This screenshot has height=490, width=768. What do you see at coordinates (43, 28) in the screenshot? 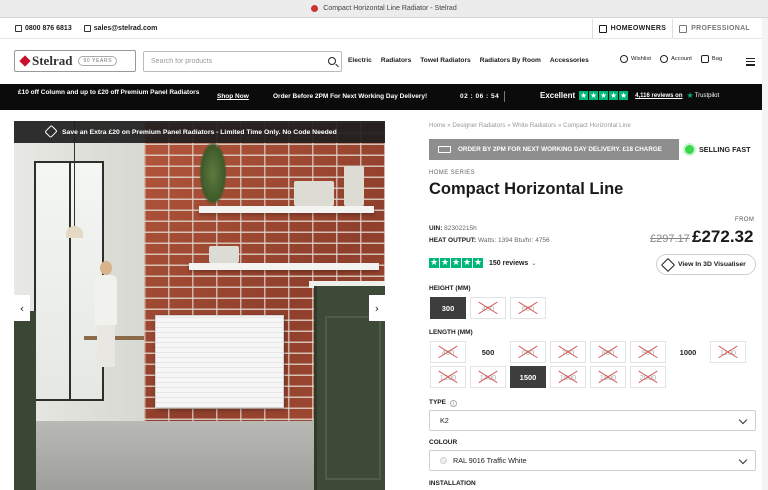
I see `phone-link: 0800 876 6813` at bounding box center [43, 28].